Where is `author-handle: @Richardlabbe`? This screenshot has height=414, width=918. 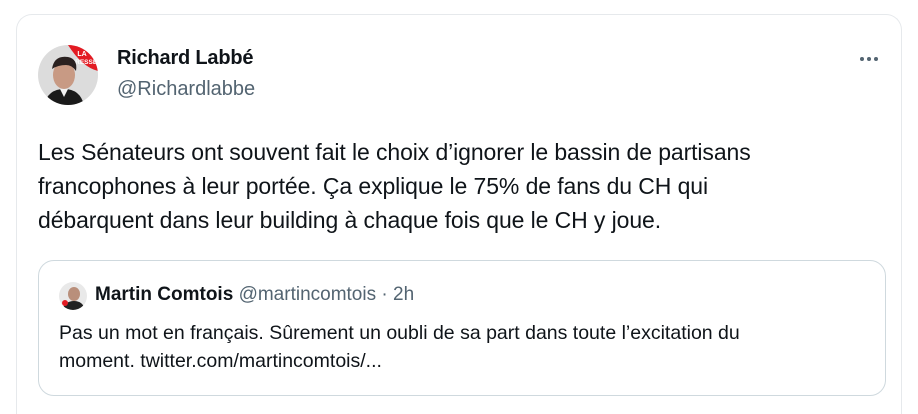 author-handle: @Richardlabbe is located at coordinates (186, 89).